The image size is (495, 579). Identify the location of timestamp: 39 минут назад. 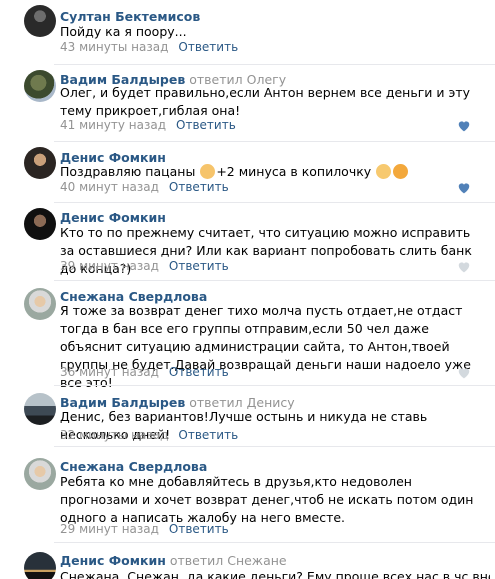
(109, 266).